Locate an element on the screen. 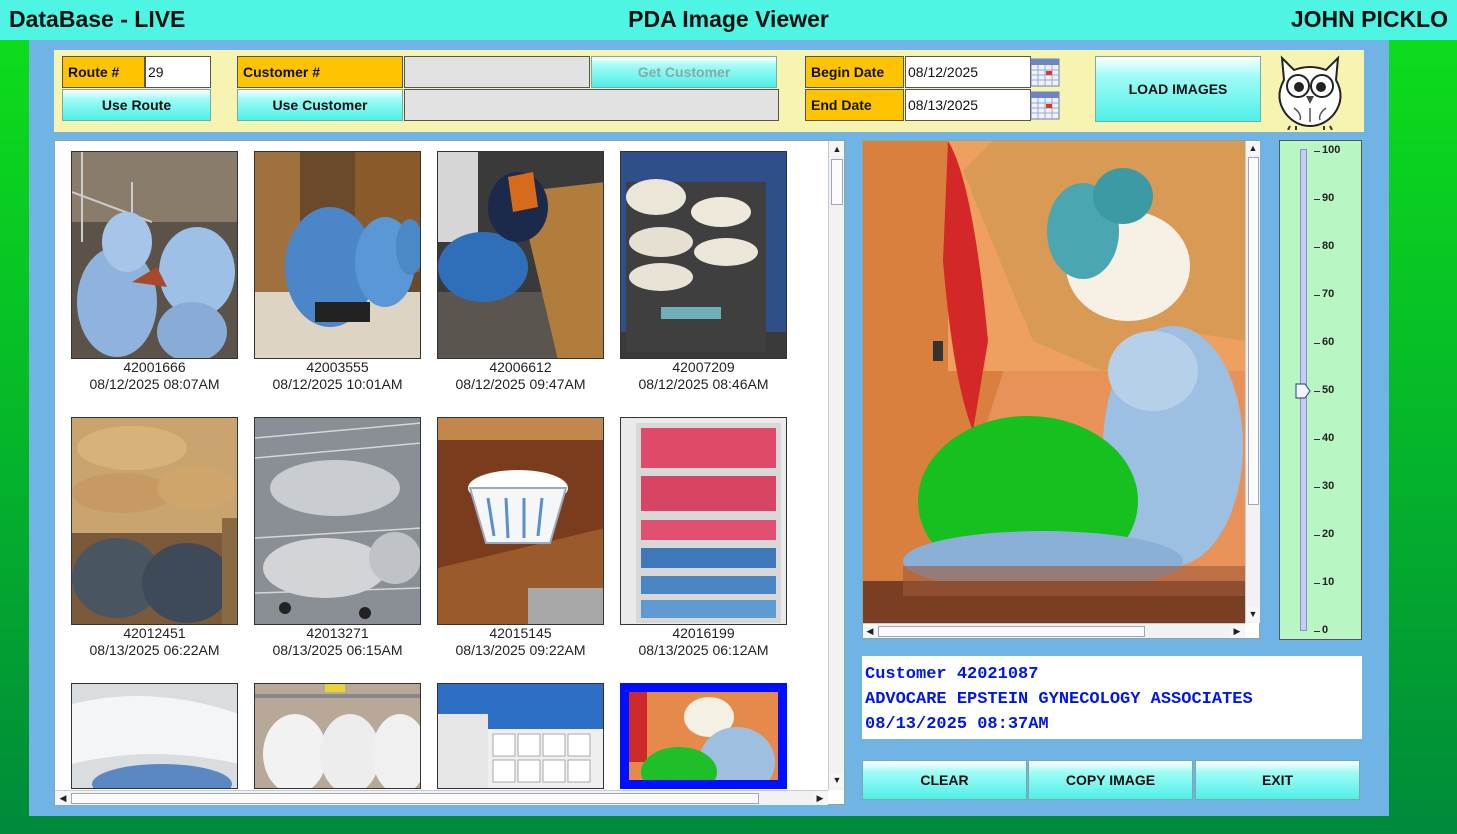  zoom-slider: 100 90 80 70 60 50 40 30 20 10 0 is located at coordinates (1320, 390).